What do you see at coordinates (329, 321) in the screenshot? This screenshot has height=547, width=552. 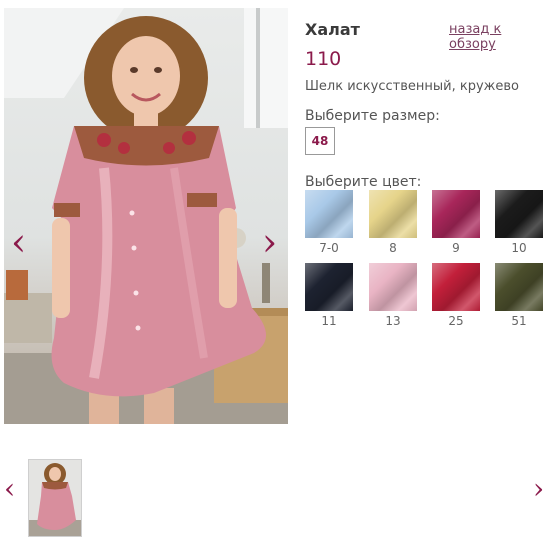 I see `color-code-label: 11` at bounding box center [329, 321].